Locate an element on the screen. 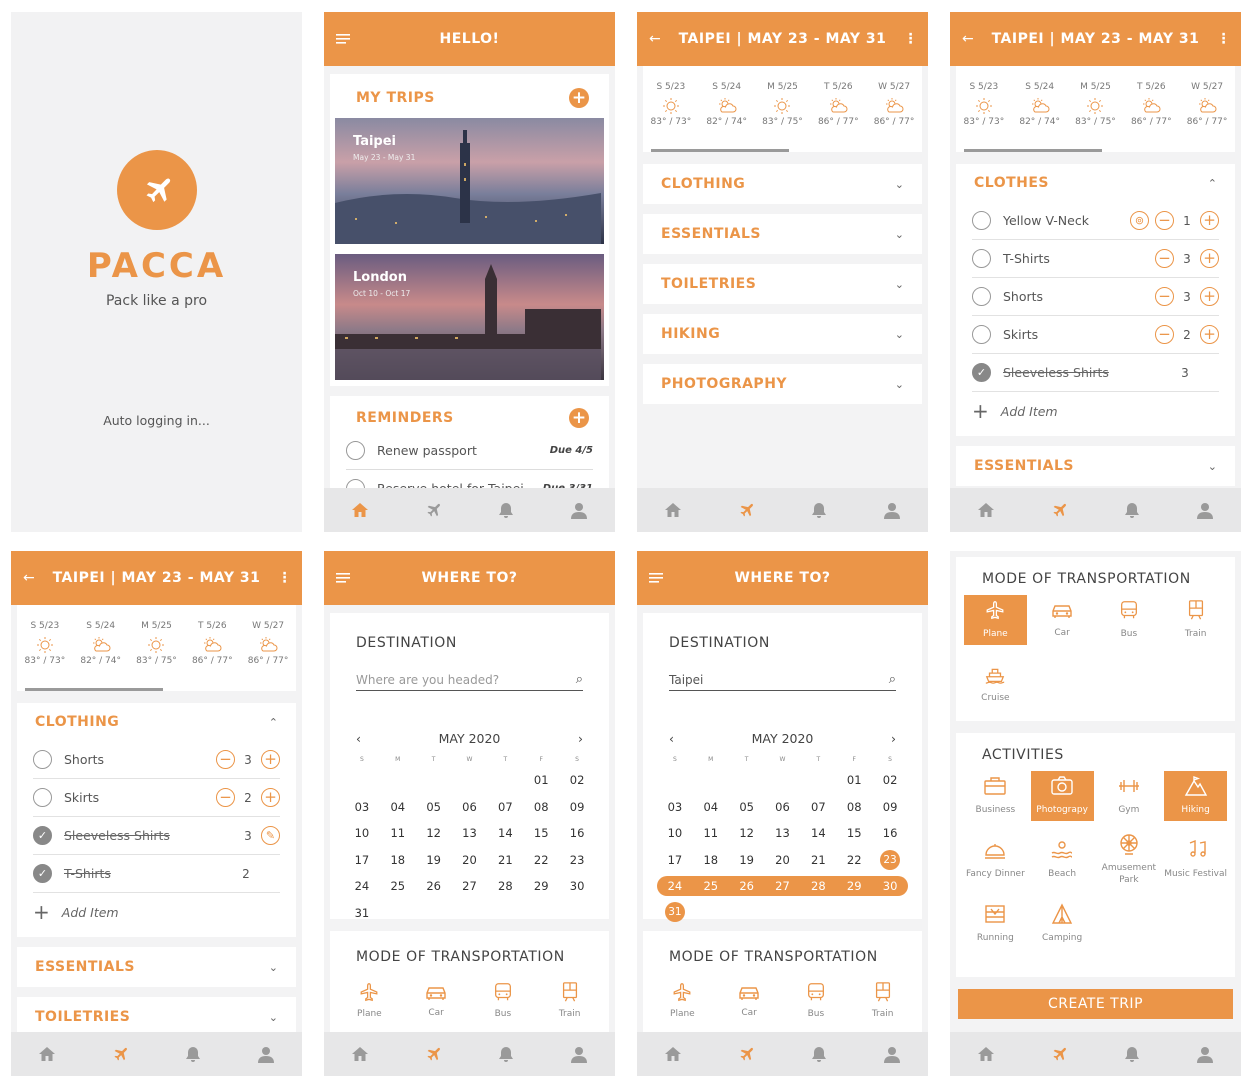  edit-icon: ✎ is located at coordinates (270, 835).